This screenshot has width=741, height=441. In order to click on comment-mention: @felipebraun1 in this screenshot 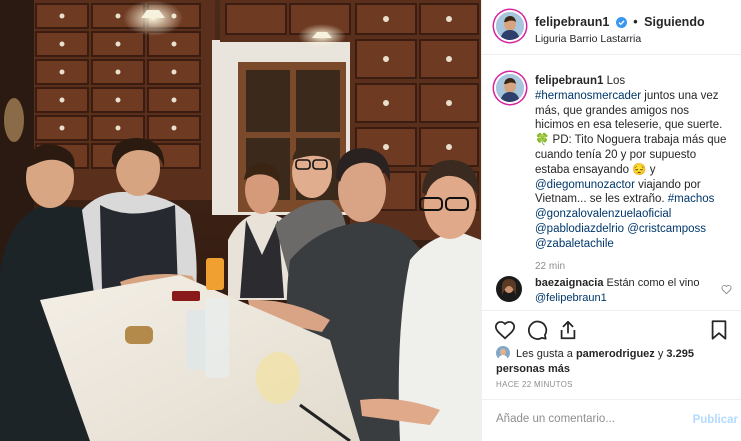, I will do `click(571, 298)`.